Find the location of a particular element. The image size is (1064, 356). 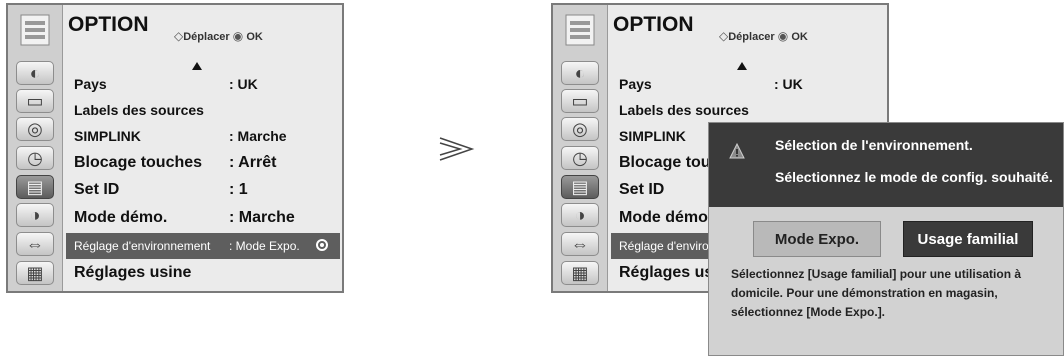

usage-familial-button: Usage familial is located at coordinates (968, 239).